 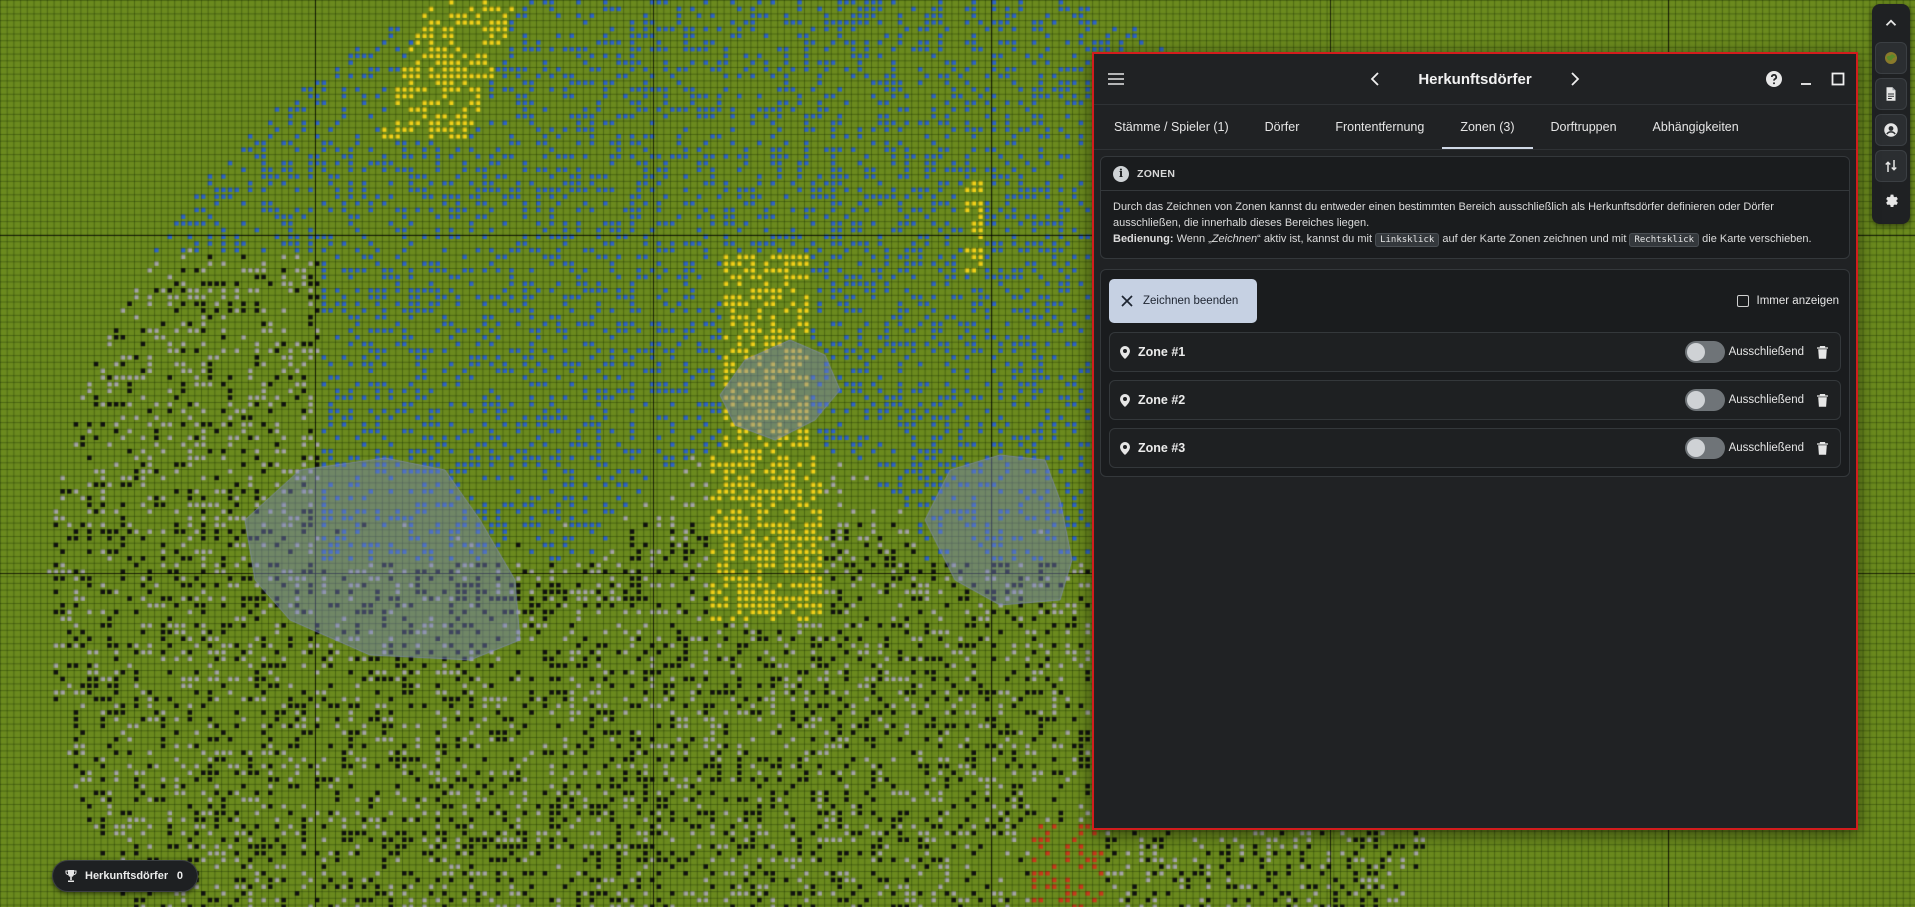 What do you see at coordinates (1475, 301) in the screenshot?
I see `zones-controls: Zeichnen beenden Immer anzeigen` at bounding box center [1475, 301].